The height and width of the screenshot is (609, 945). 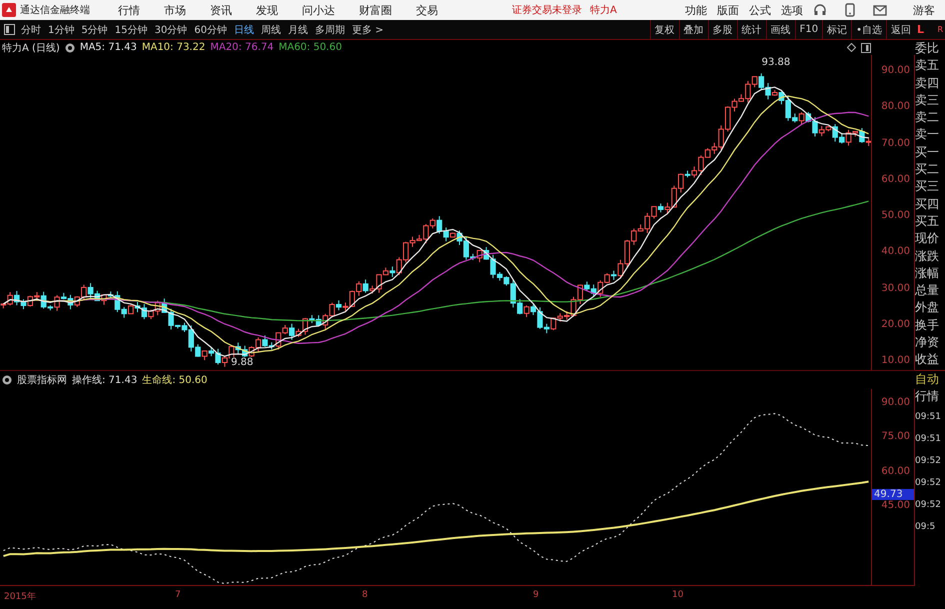 I want to click on quote-field-label: 净资, so click(x=927, y=343).